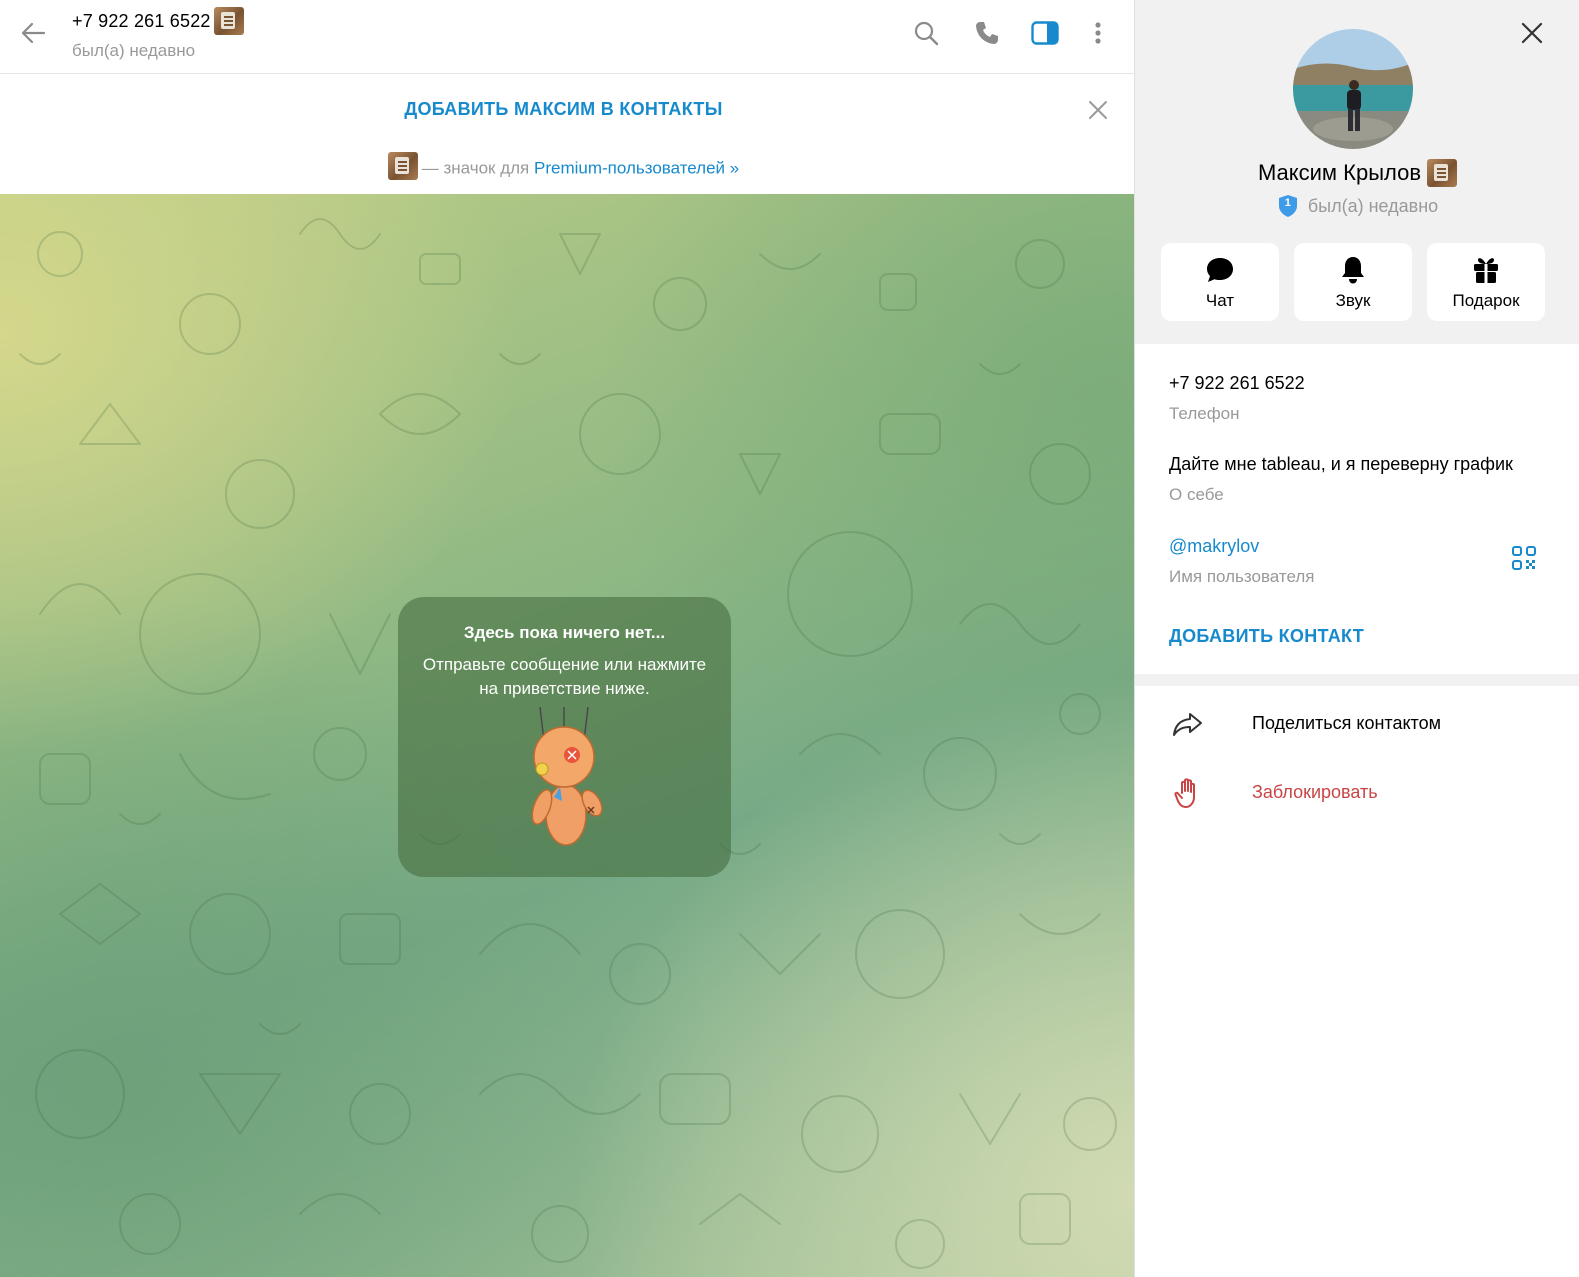  Describe the element at coordinates (1486, 270) in the screenshot. I see `gift-icon` at that location.